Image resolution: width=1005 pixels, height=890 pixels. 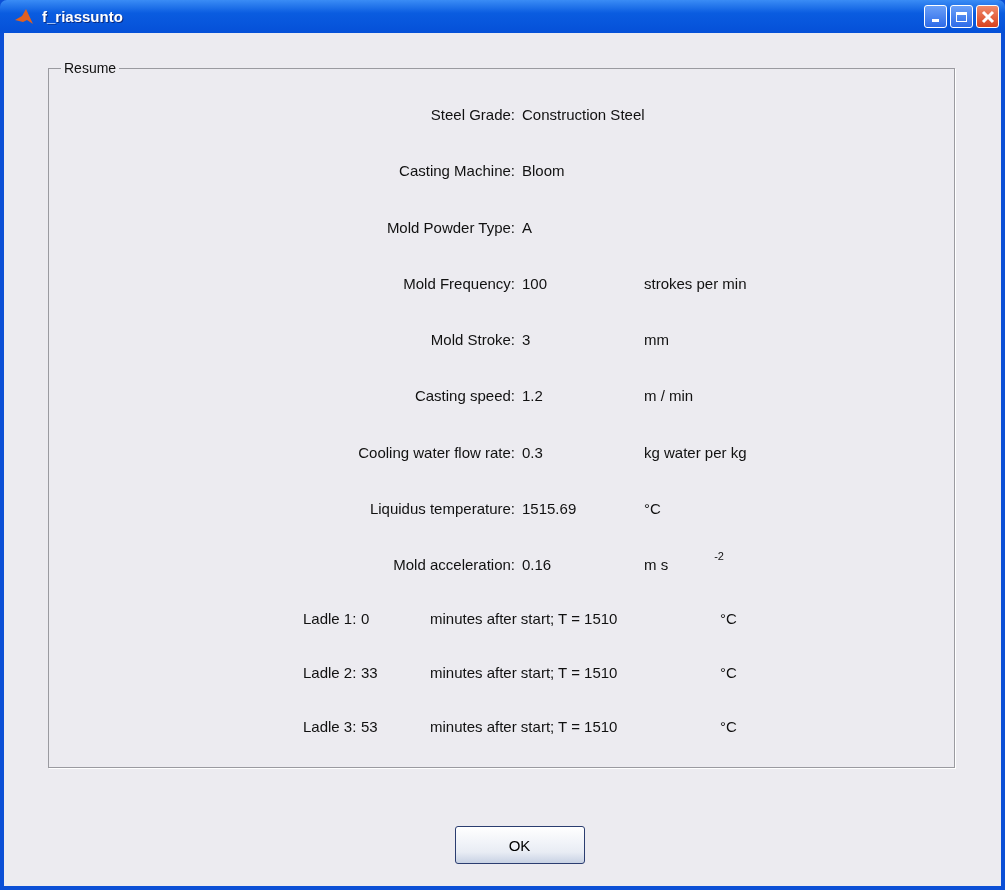 What do you see at coordinates (472, 340) in the screenshot?
I see `field-label: Mold Stroke:` at bounding box center [472, 340].